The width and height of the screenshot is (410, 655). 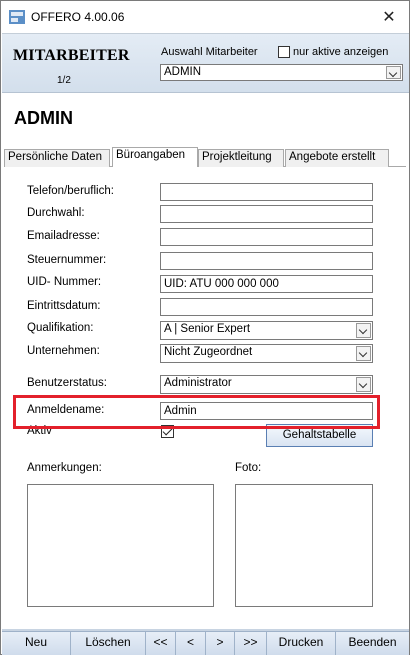 I want to click on eintrittsdatum-label: Eintrittsdatum:, so click(x=64, y=306).